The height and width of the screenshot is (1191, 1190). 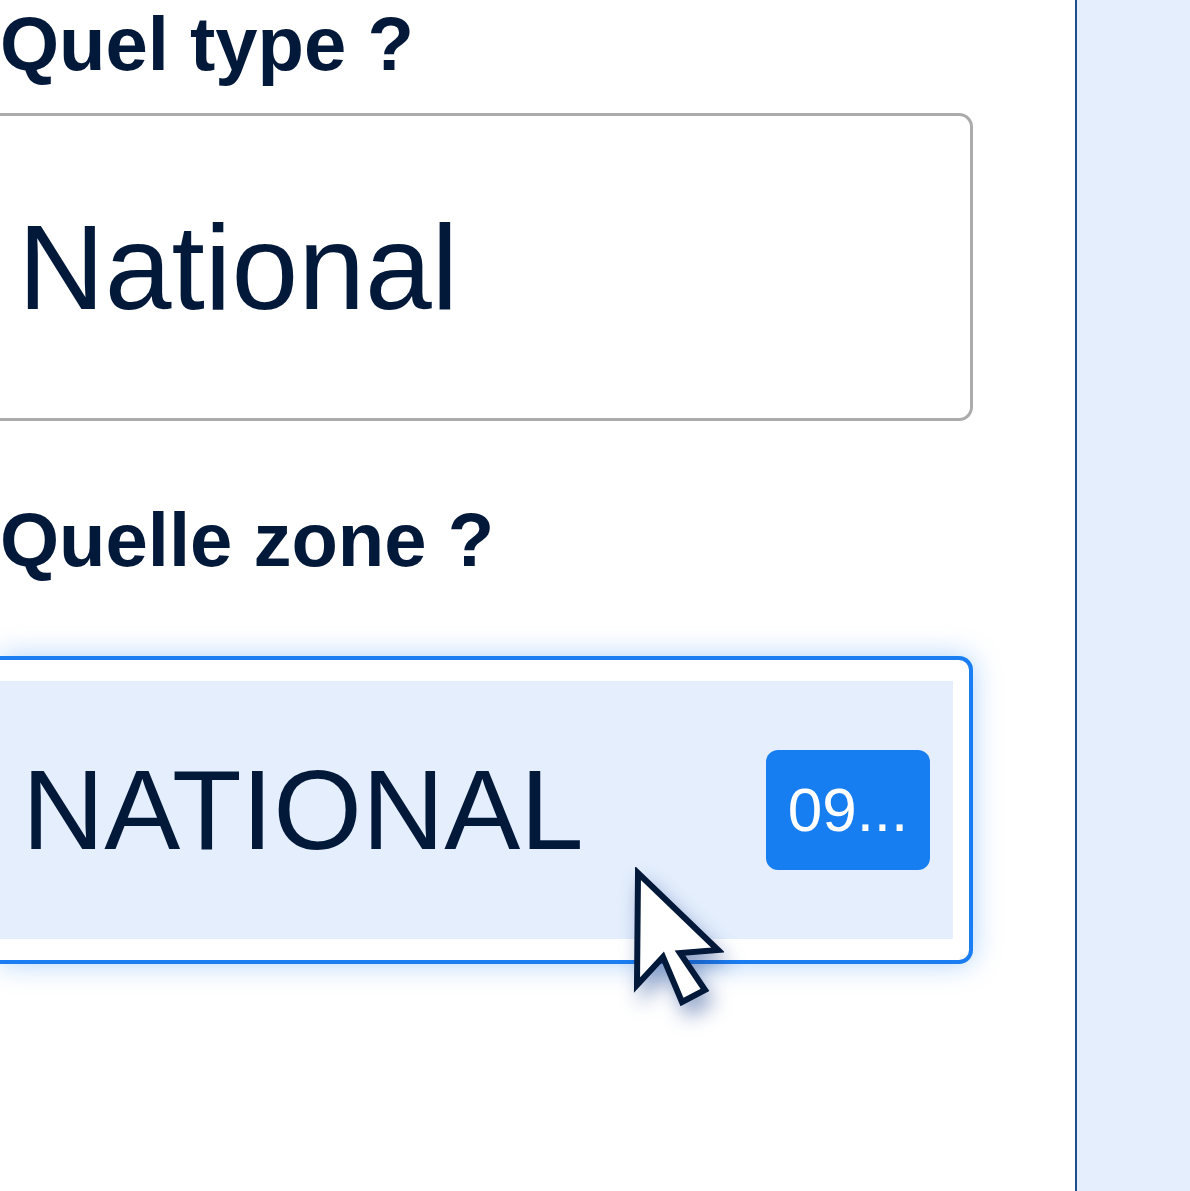 I want to click on mouse-pointer-icon, so click(x=678, y=937).